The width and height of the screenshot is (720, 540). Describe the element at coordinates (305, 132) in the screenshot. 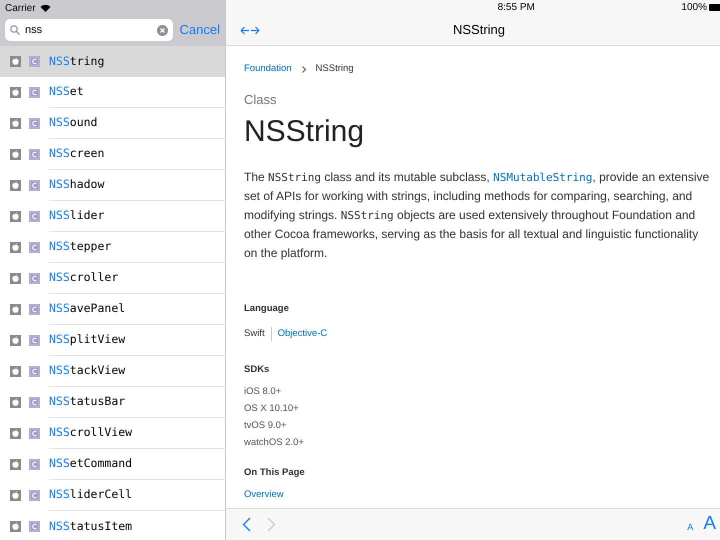

I see `page-title: NSString` at that location.